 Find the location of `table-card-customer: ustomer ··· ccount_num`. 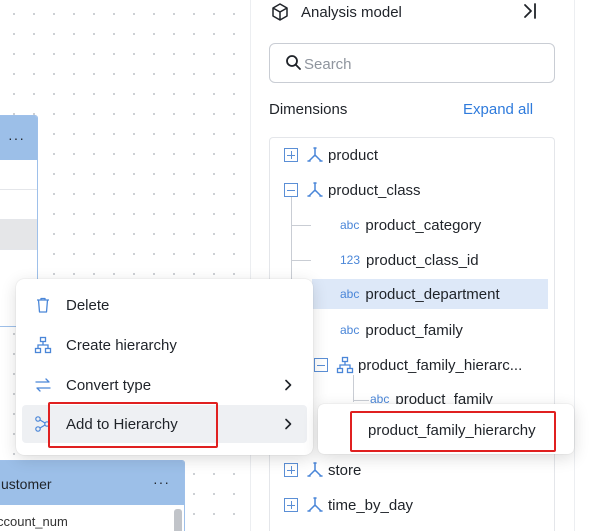

table-card-customer: ustomer ··· ccount_num is located at coordinates (92, 495).